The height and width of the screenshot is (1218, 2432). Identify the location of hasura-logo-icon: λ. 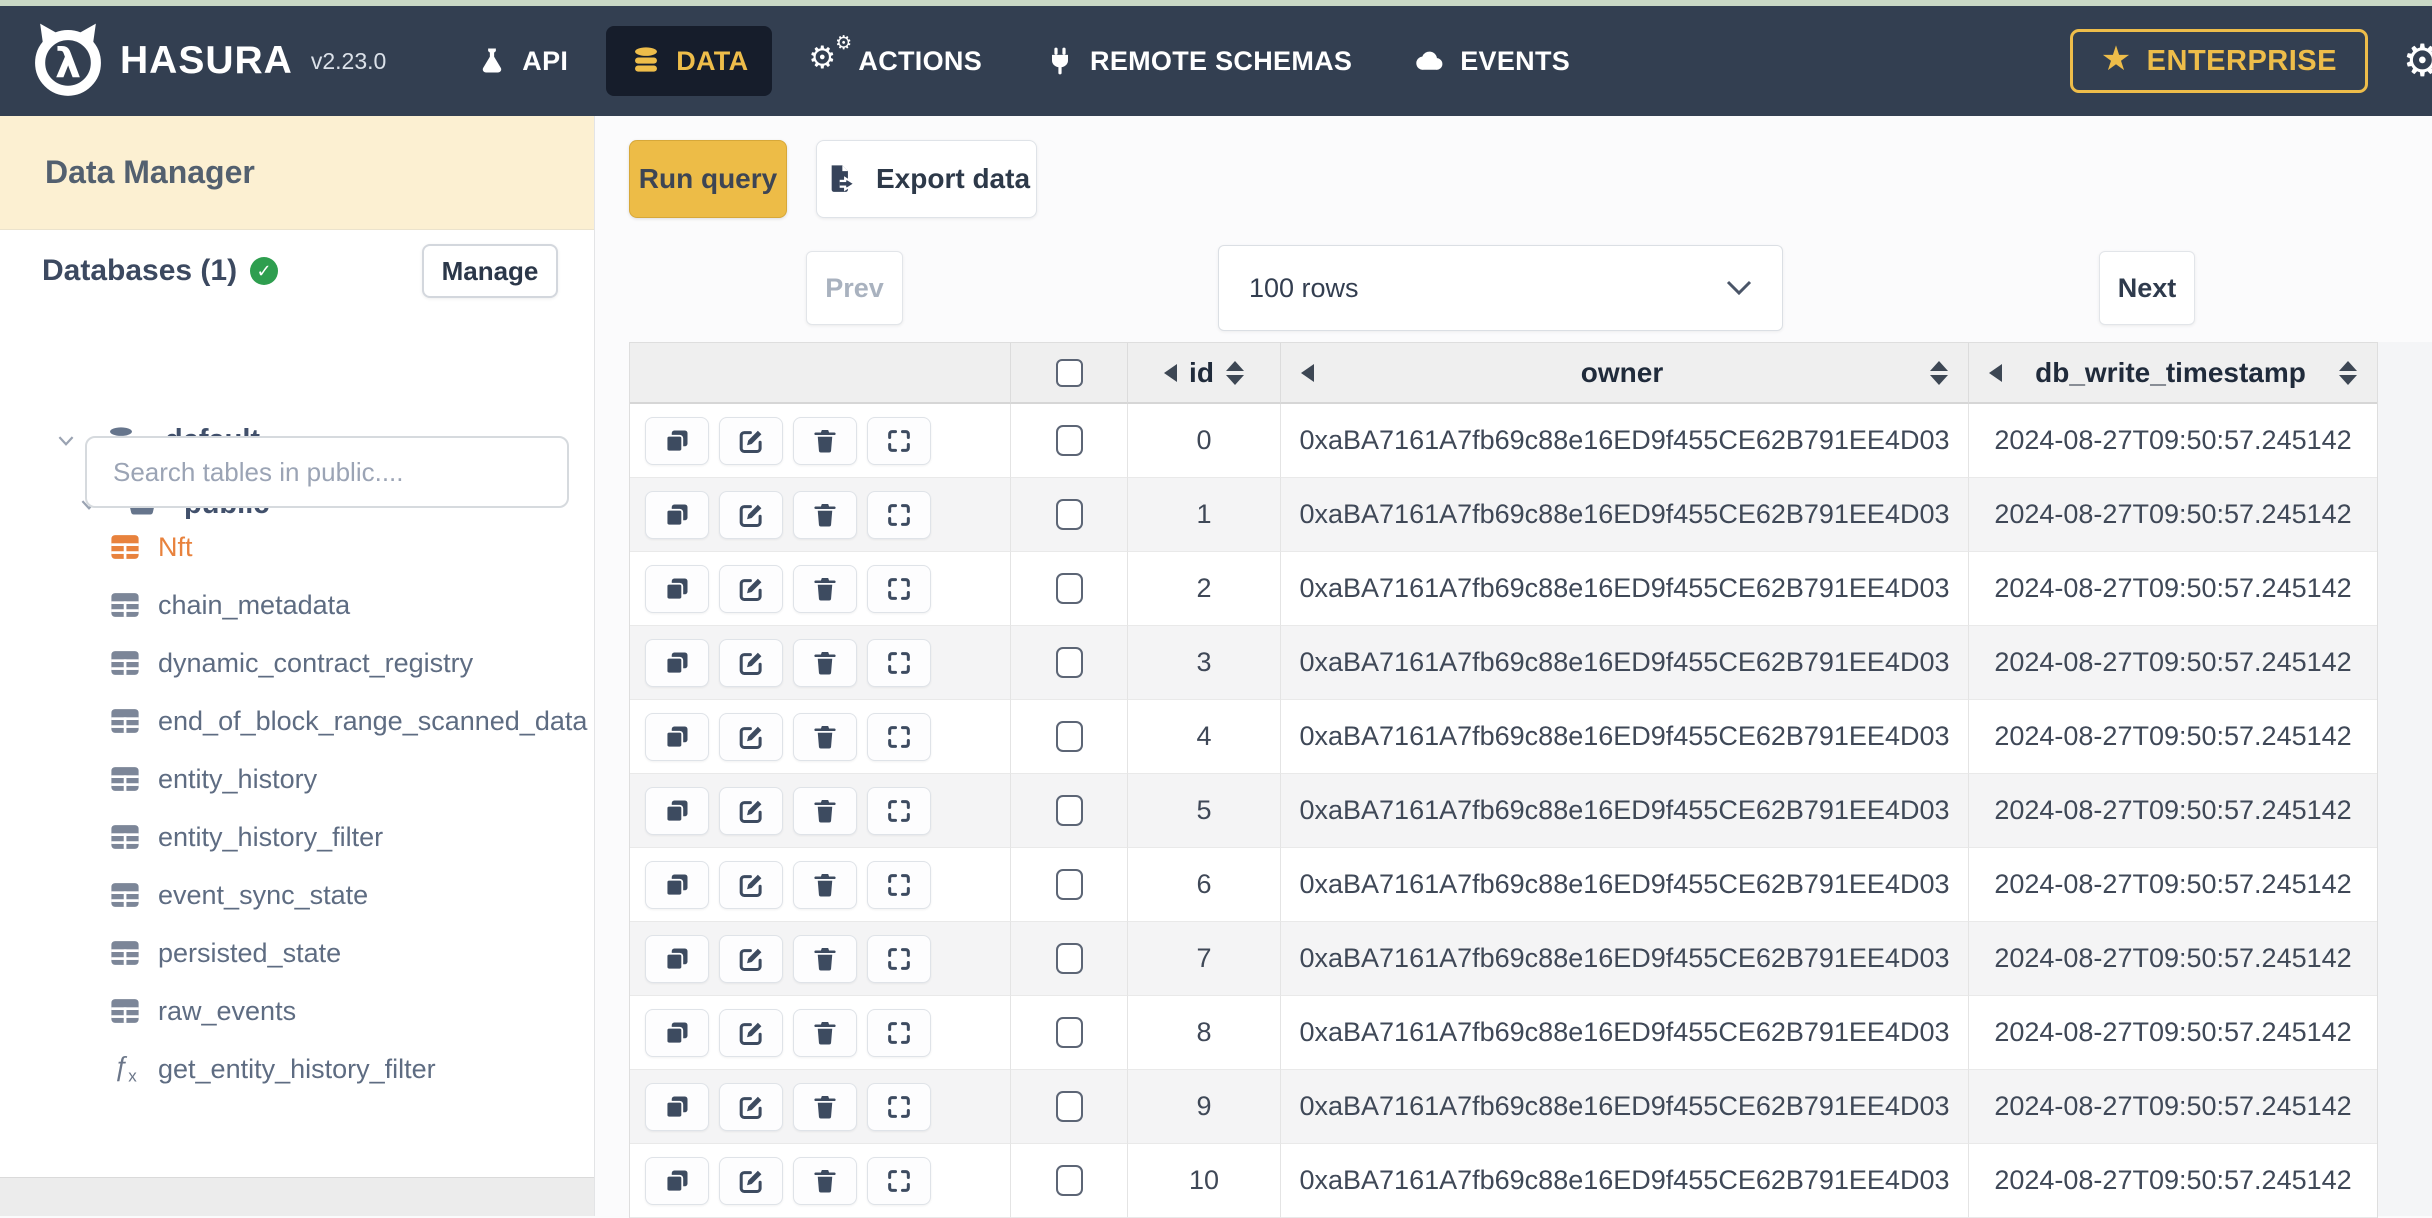
(68, 61).